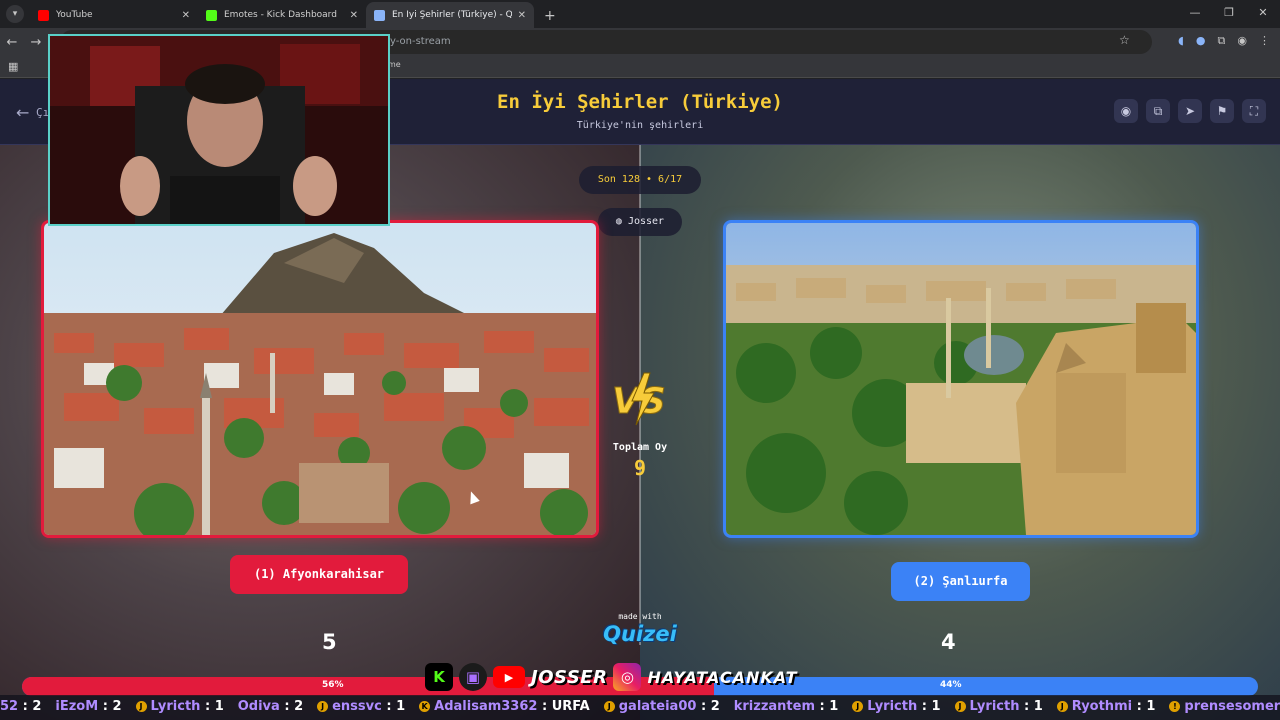  I want to click on tab-label: En İyi Şehirler (Türkiye) - Quizei, so click(452, 15).